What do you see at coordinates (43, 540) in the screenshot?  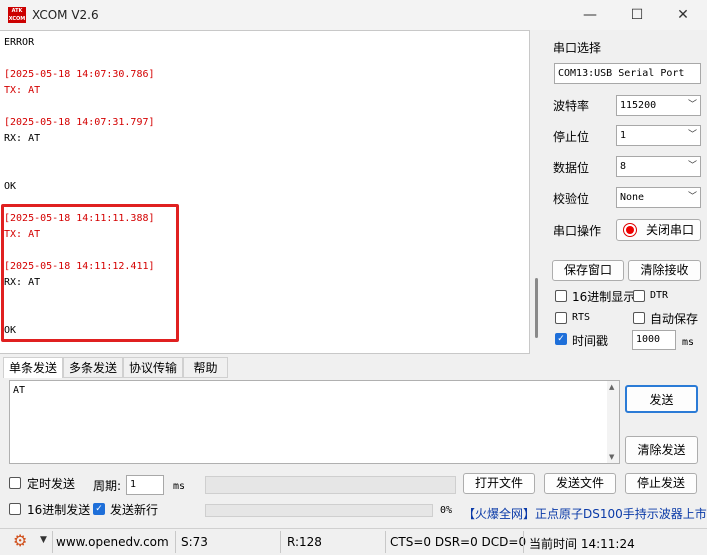 I see `chevron-down-icon: ▼` at bounding box center [43, 540].